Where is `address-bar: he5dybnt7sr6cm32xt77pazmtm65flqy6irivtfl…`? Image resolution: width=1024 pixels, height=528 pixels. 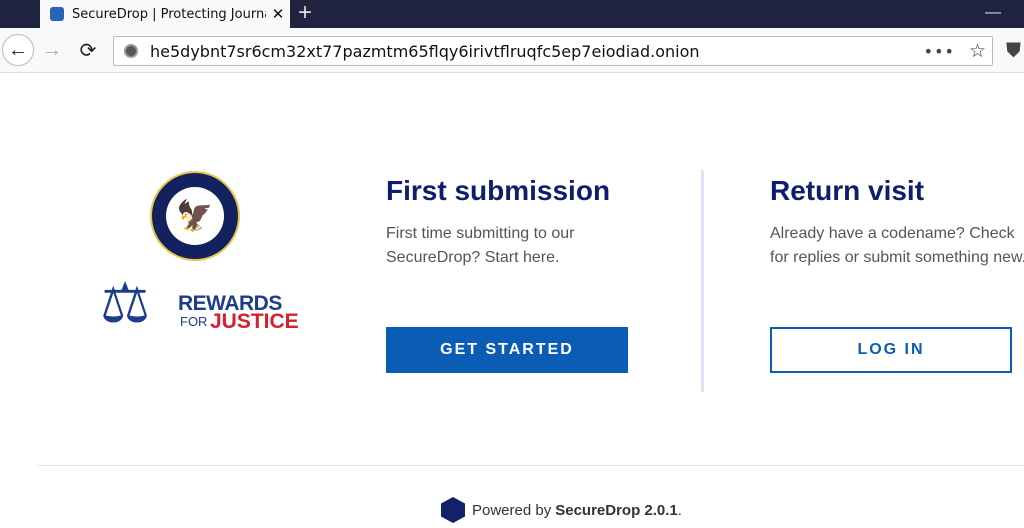 address-bar: he5dybnt7sr6cm32xt77pazmtm65flqy6irivtfl… is located at coordinates (553, 51).